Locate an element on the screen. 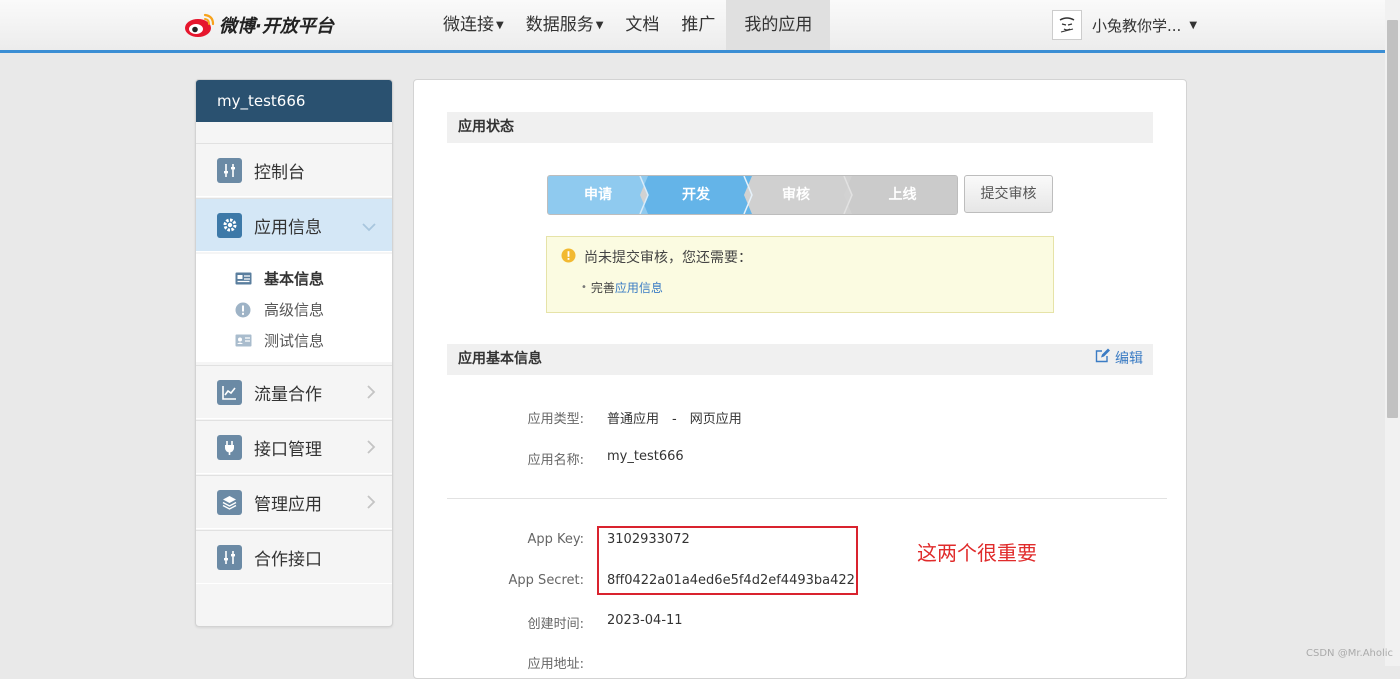 The image size is (1400, 679). created-time-value: 2023-04-11 is located at coordinates (645, 620).